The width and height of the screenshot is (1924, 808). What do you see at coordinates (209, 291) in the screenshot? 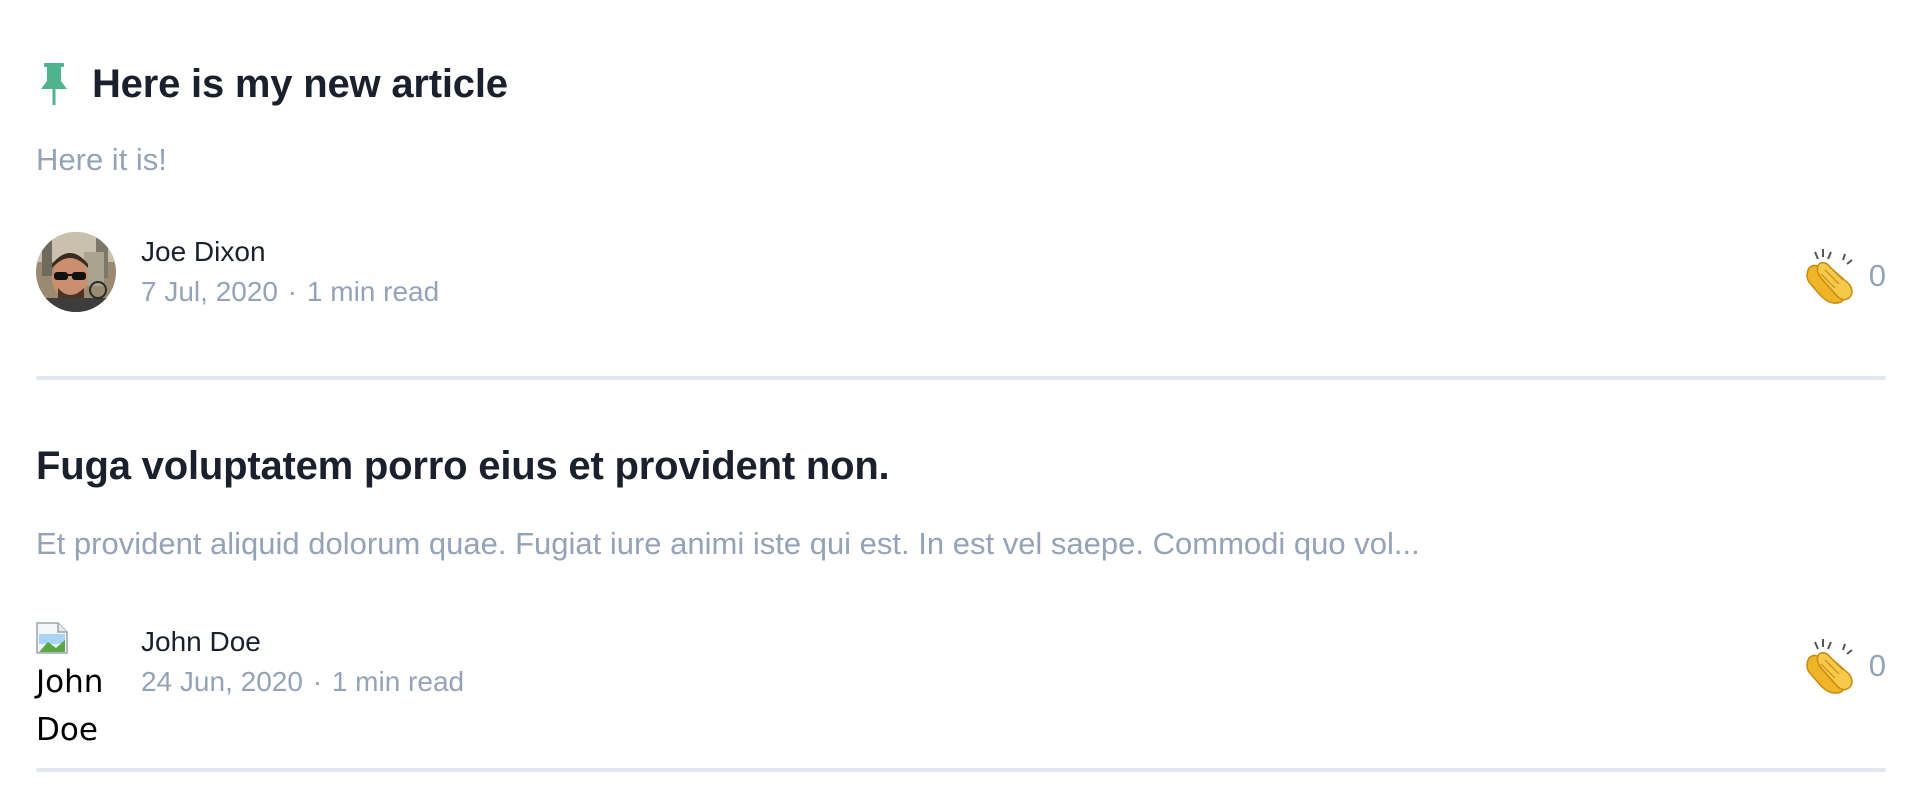
I see `post-date: 7 Jul, 2020` at bounding box center [209, 291].